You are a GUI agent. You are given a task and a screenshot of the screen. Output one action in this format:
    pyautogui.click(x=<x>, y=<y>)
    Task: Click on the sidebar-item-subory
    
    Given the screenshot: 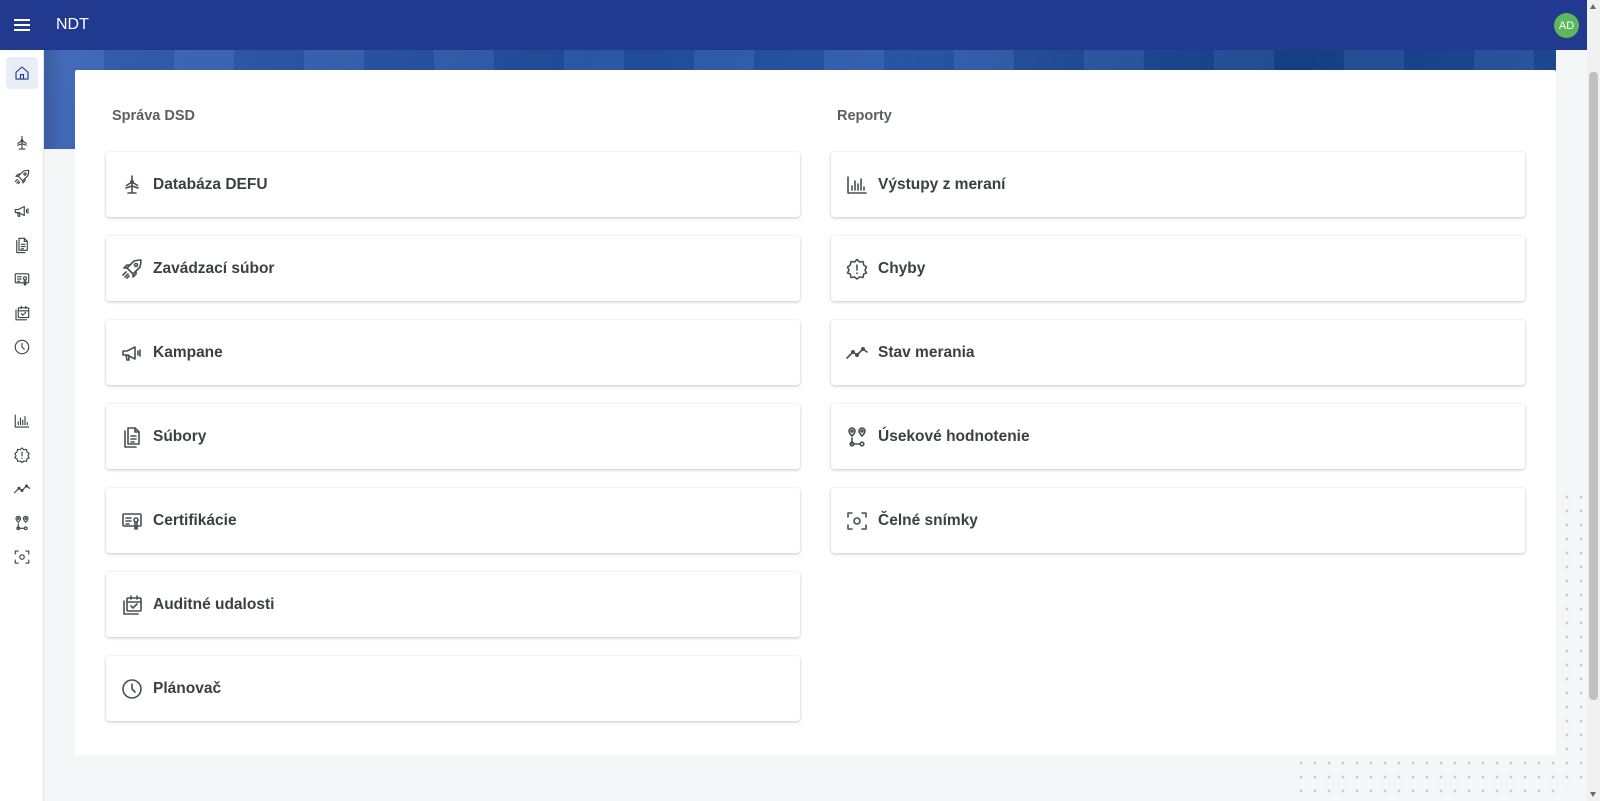 What is the action you would take?
    pyautogui.click(x=22, y=245)
    